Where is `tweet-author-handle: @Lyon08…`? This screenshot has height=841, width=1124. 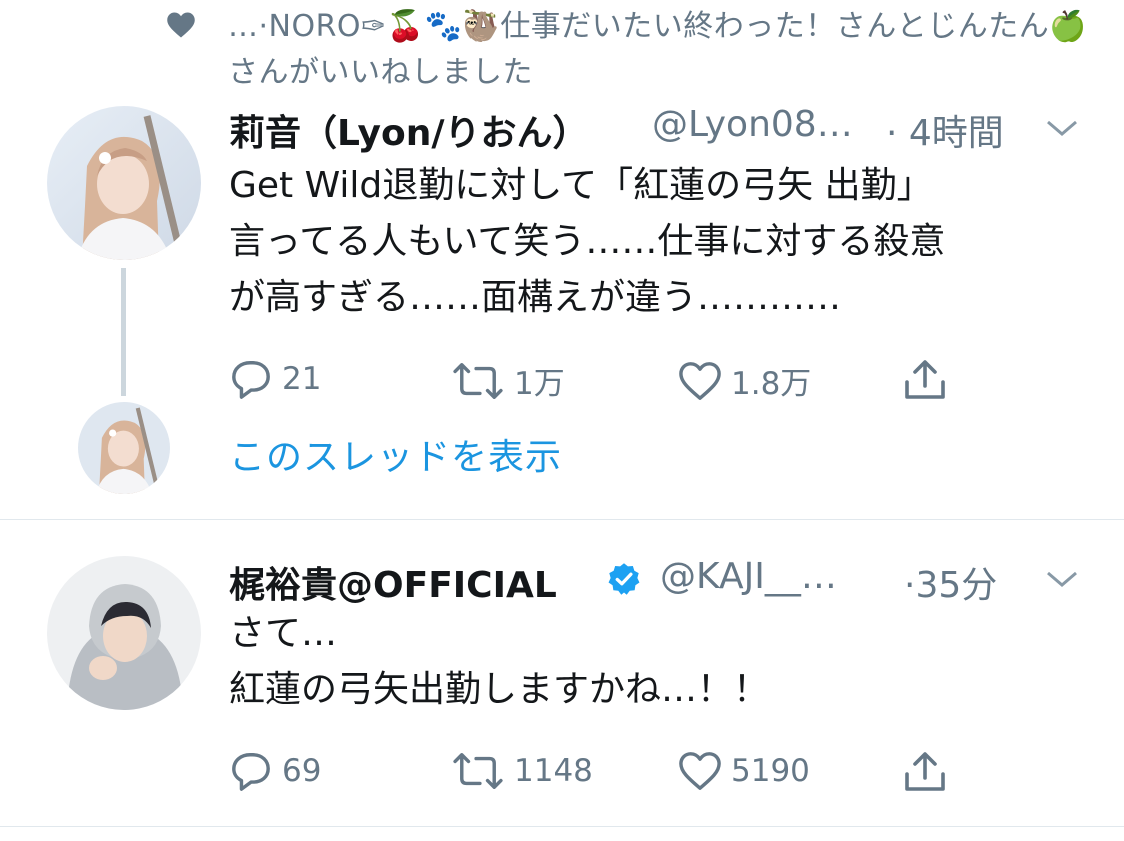
tweet-author-handle: @Lyon08… is located at coordinates (752, 124).